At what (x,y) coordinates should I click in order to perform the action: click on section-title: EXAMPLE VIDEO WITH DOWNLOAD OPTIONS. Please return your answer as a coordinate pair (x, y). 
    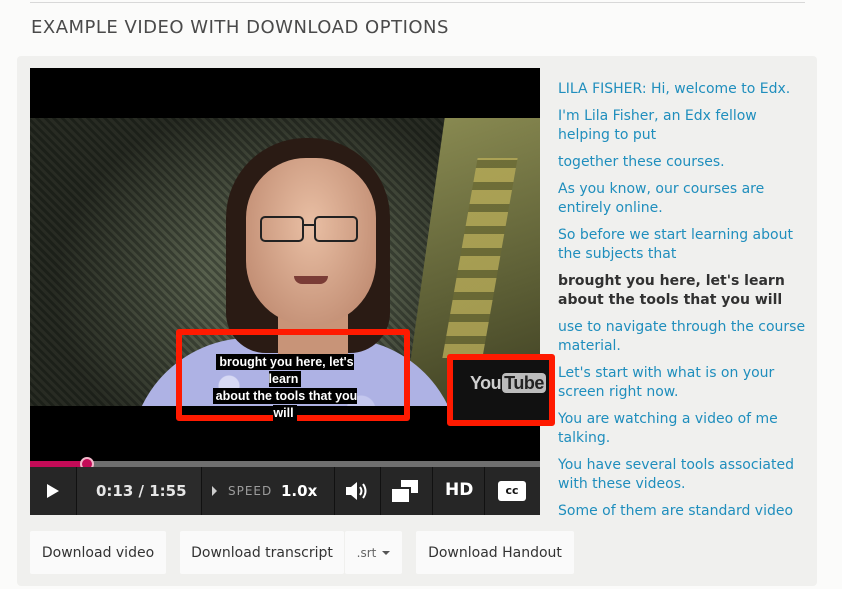
    Looking at the image, I should click on (240, 27).